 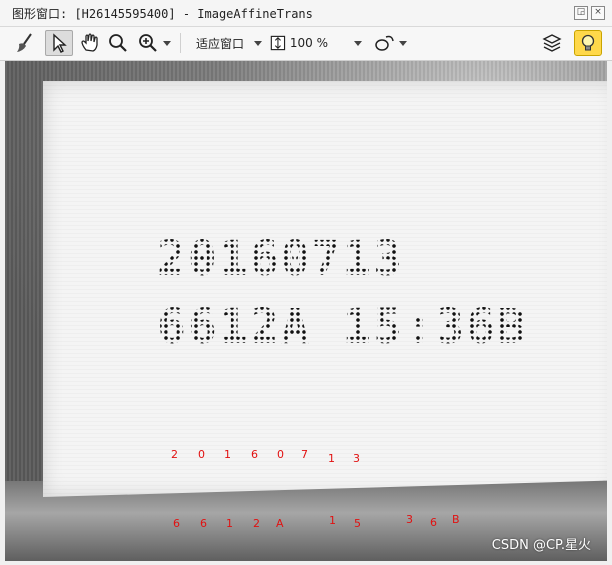 I want to click on lightbulb-icon, so click(x=588, y=42).